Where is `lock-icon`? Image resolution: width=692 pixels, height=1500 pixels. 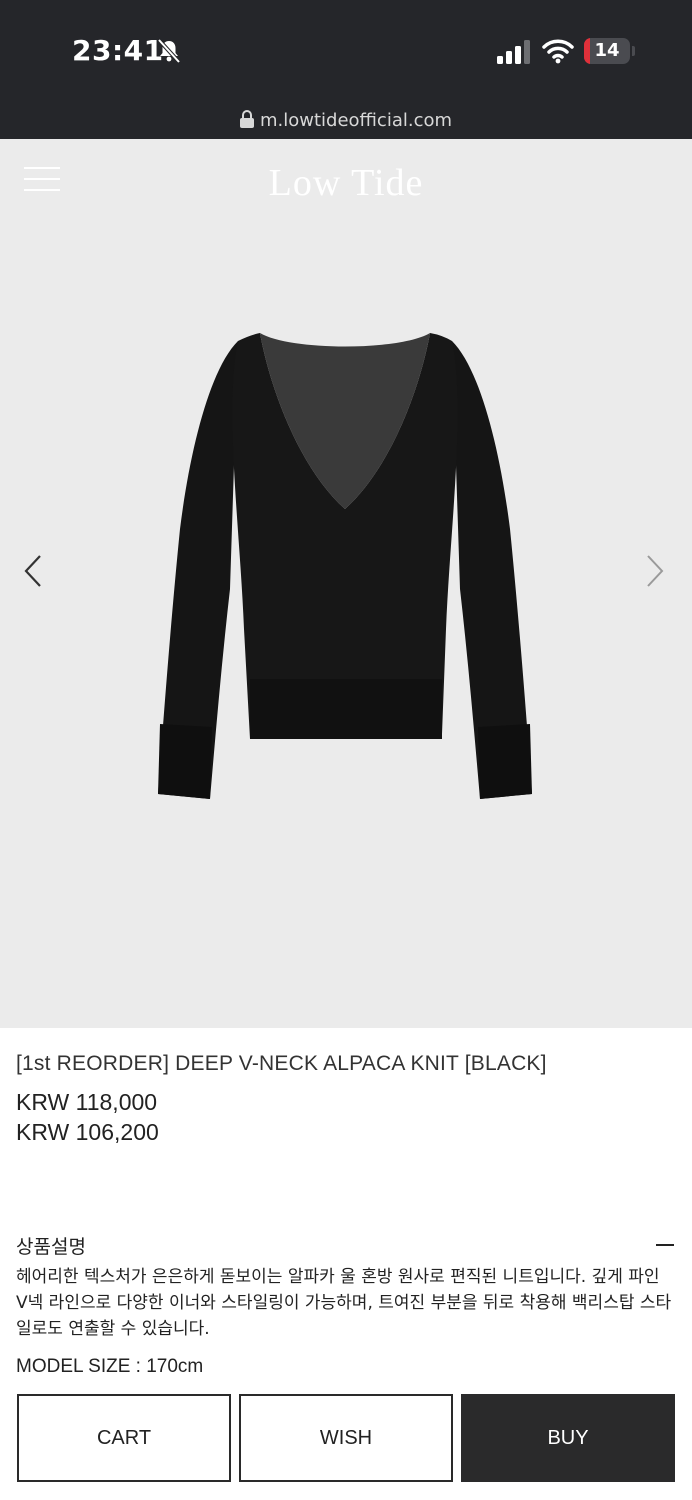
lock-icon is located at coordinates (246, 119).